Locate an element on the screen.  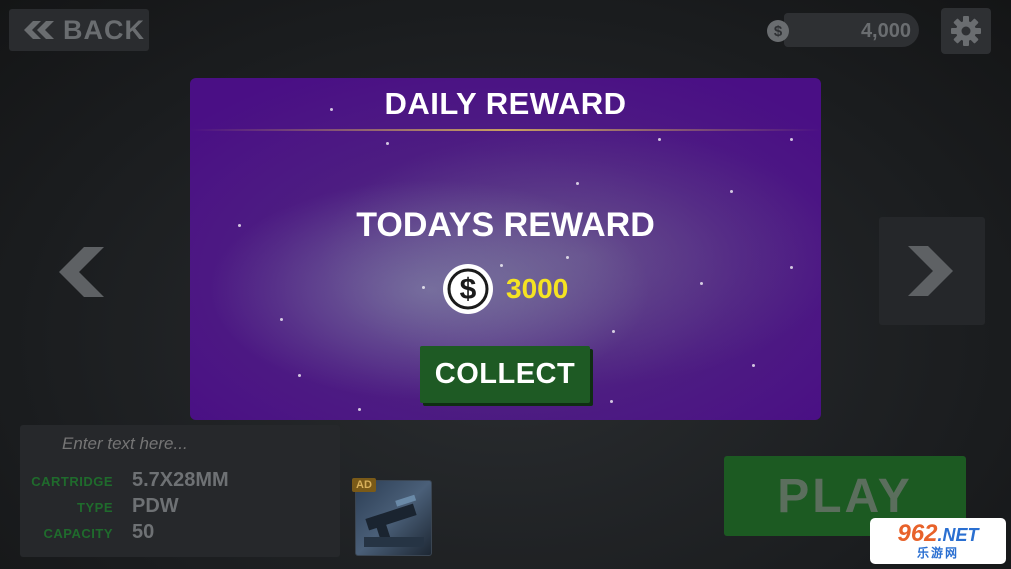
settings-button is located at coordinates (966, 31).